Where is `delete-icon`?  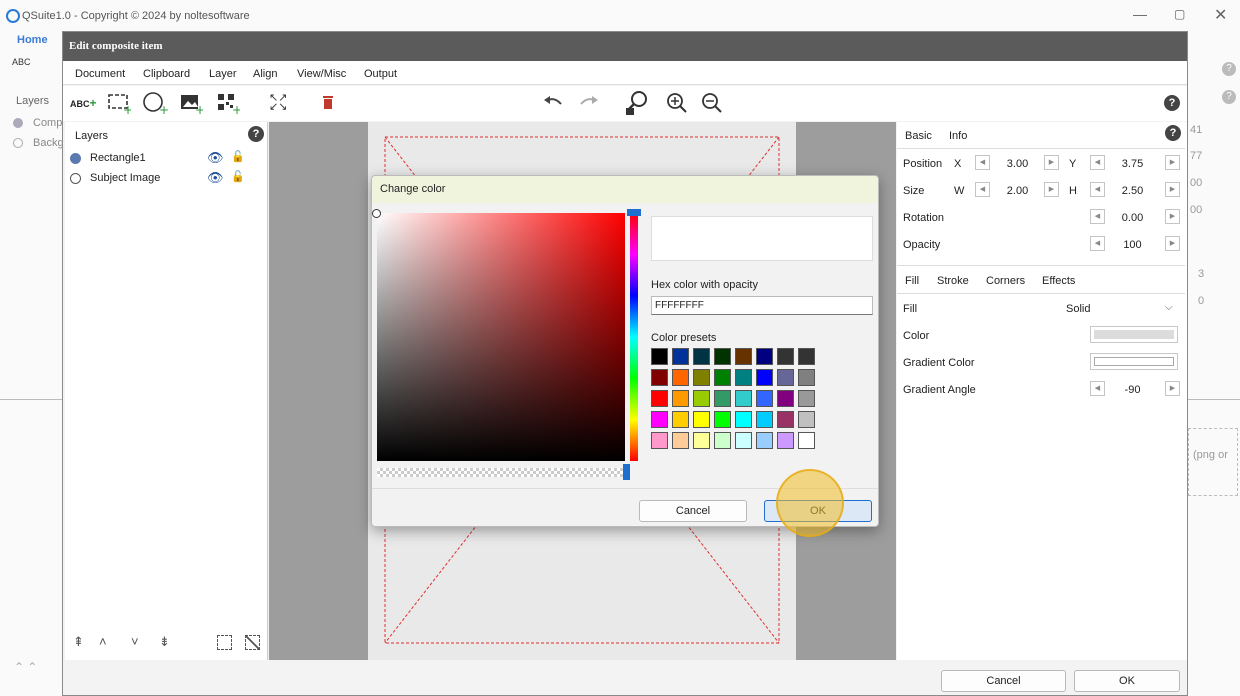
delete-icon is located at coordinates (328, 102).